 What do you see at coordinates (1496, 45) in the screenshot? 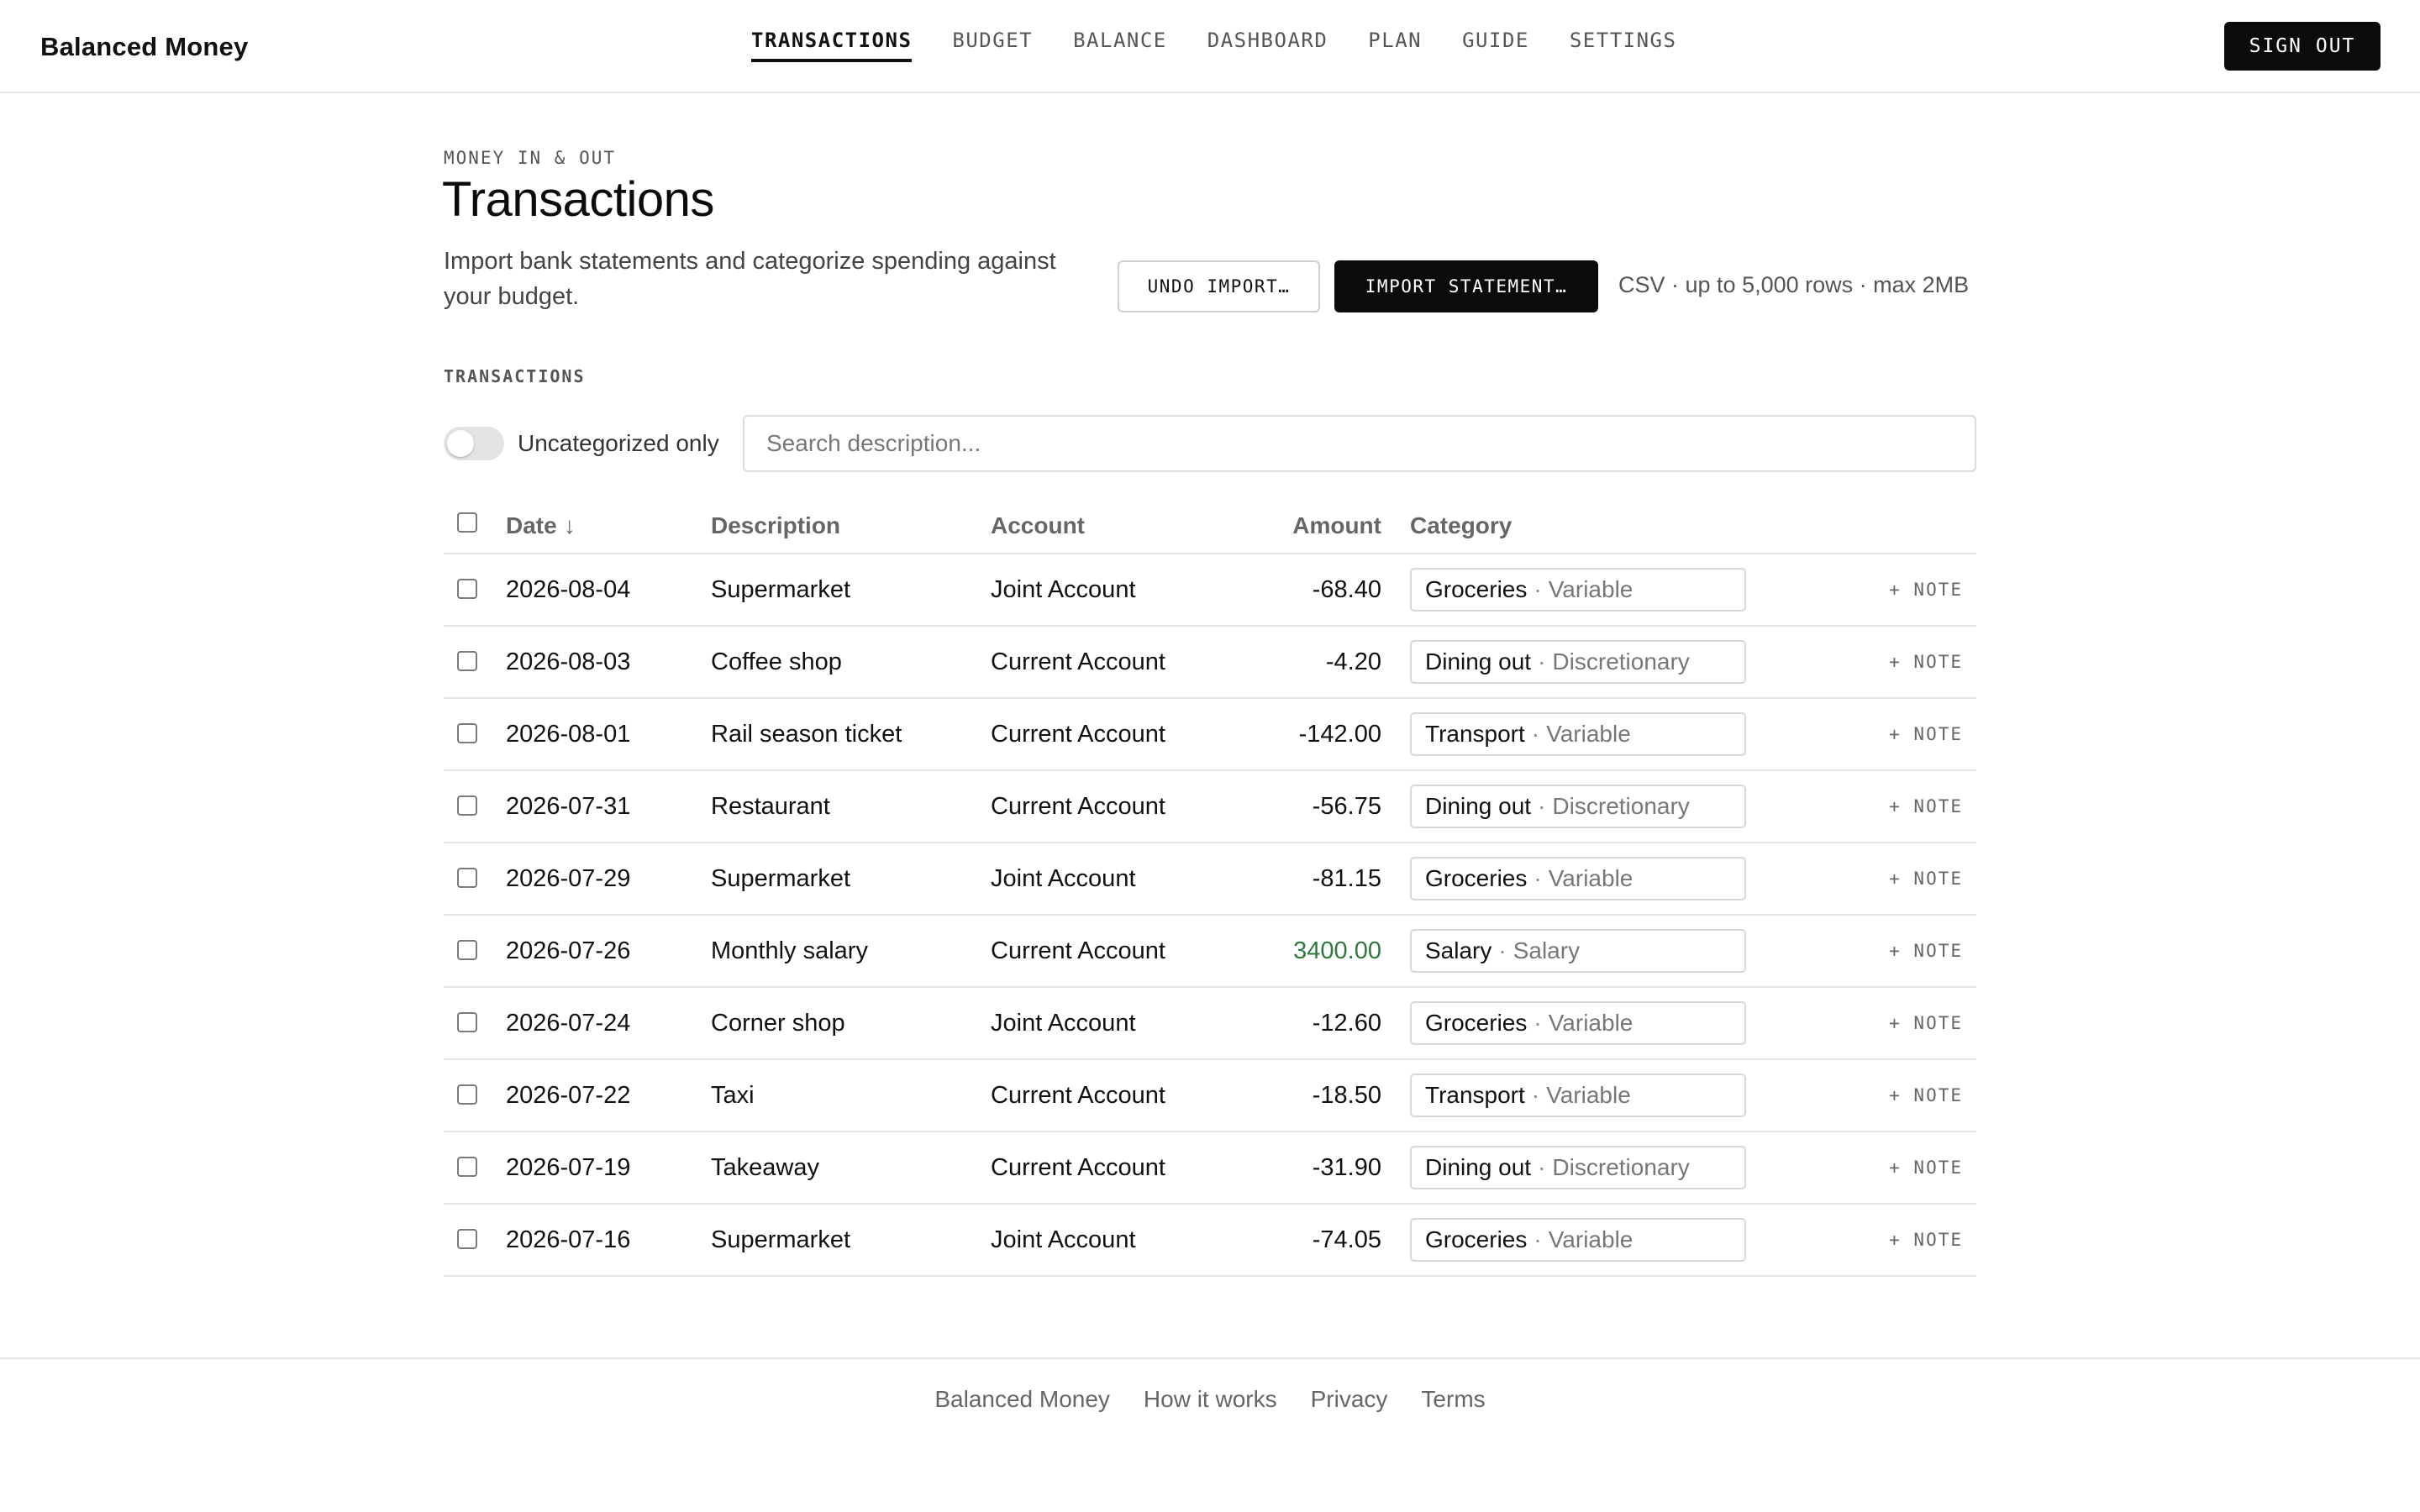
I see `nav-item-guide: GUIDE` at bounding box center [1496, 45].